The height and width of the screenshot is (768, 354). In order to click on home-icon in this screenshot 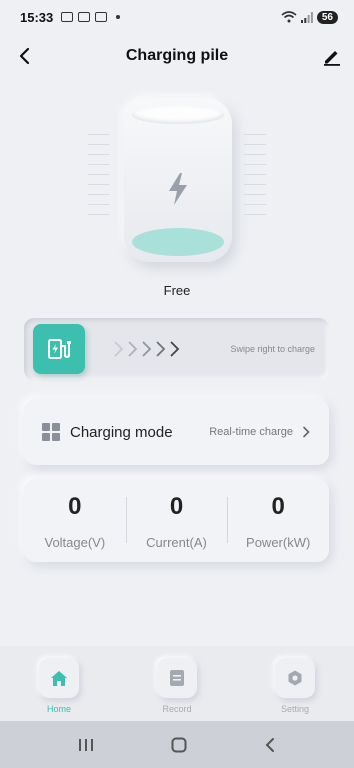, I will do `click(59, 678)`.